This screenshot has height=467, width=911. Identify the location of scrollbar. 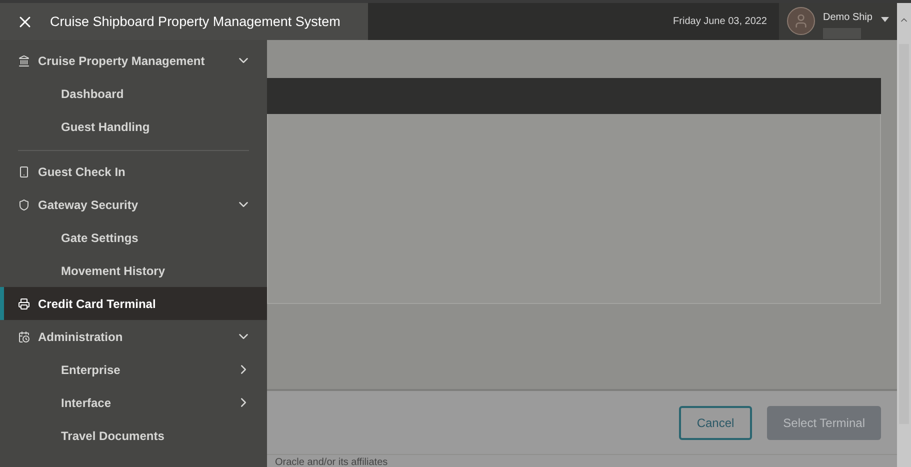
(904, 253).